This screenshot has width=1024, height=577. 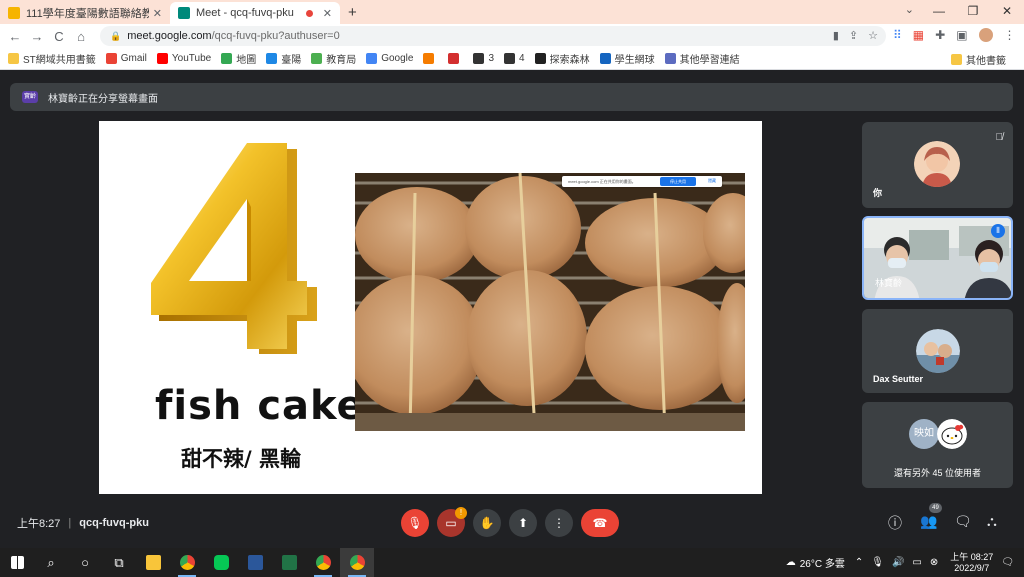 What do you see at coordinates (260, 406) in the screenshot?
I see `slide-title: fish cake` at bounding box center [260, 406].